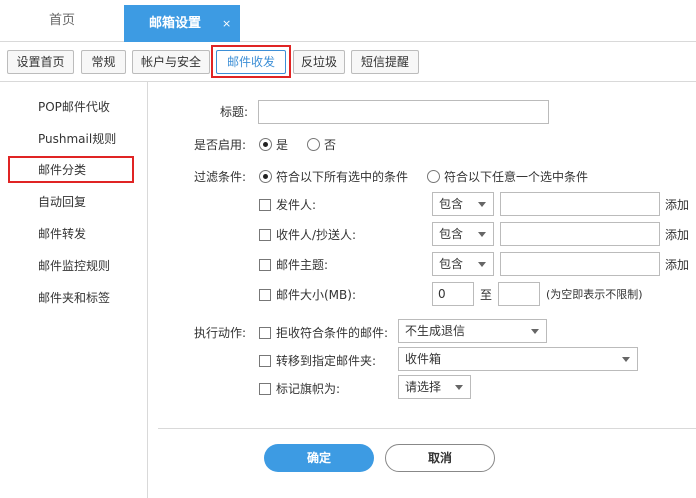 This screenshot has height=498, width=696. I want to click on confirm-button: 确定, so click(319, 458).